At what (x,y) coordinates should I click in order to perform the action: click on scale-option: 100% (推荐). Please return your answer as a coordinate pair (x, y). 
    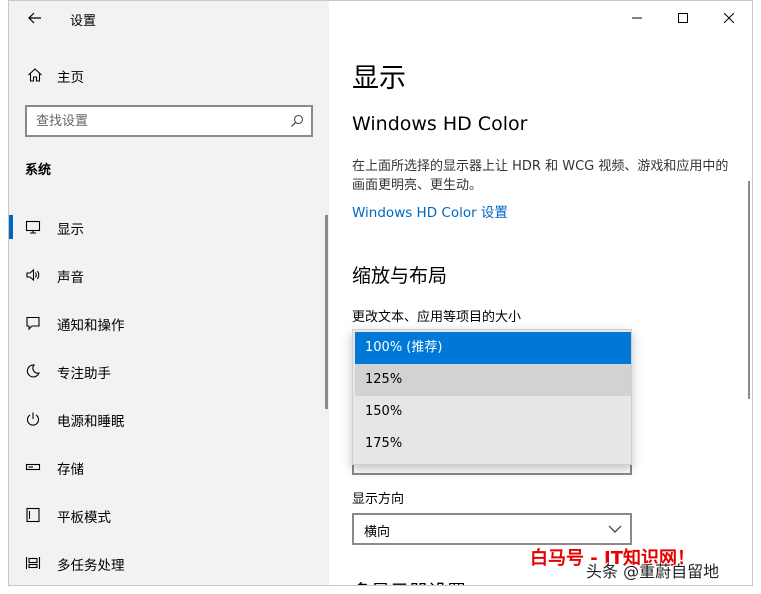
    Looking at the image, I should click on (493, 348).